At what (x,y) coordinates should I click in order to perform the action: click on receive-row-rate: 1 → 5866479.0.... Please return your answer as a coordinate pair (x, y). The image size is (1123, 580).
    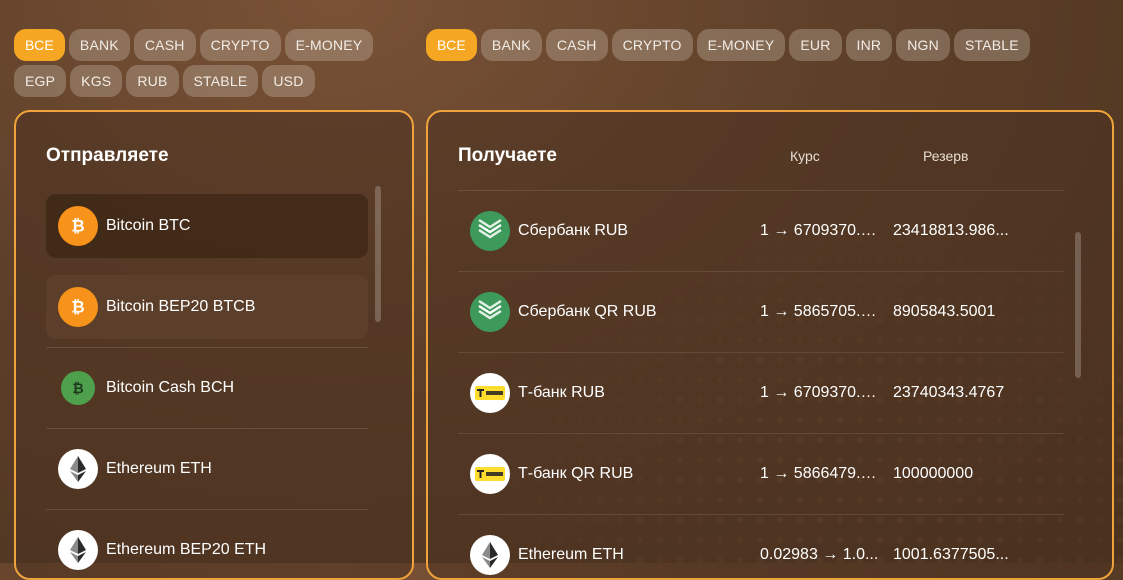
    Looking at the image, I should click on (821, 473).